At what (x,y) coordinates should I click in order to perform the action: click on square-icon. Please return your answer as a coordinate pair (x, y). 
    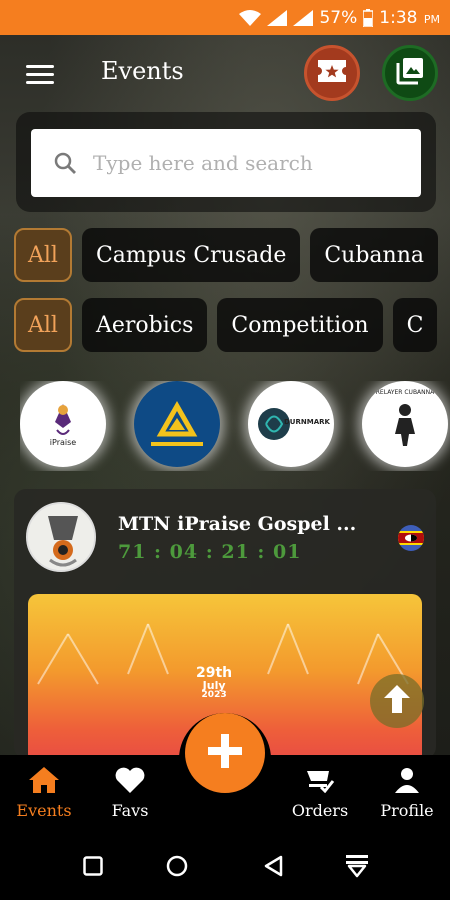
    Looking at the image, I should click on (93, 868).